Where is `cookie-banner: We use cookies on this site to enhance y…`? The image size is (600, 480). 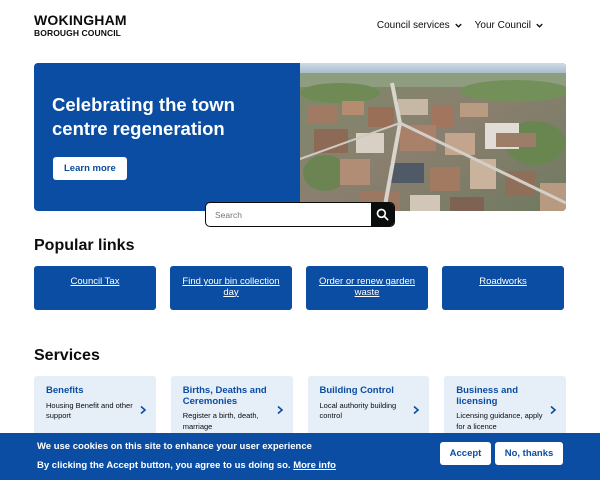 cookie-banner: We use cookies on this site to enhance y… is located at coordinates (300, 456).